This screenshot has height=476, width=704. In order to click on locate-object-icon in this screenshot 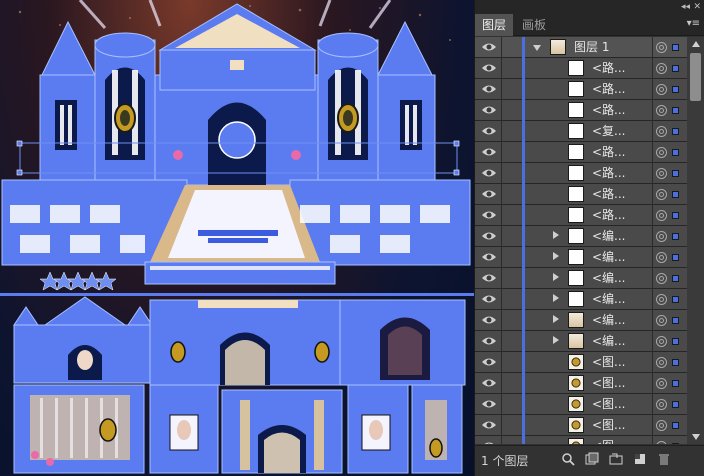, I will do `click(568, 459)`.